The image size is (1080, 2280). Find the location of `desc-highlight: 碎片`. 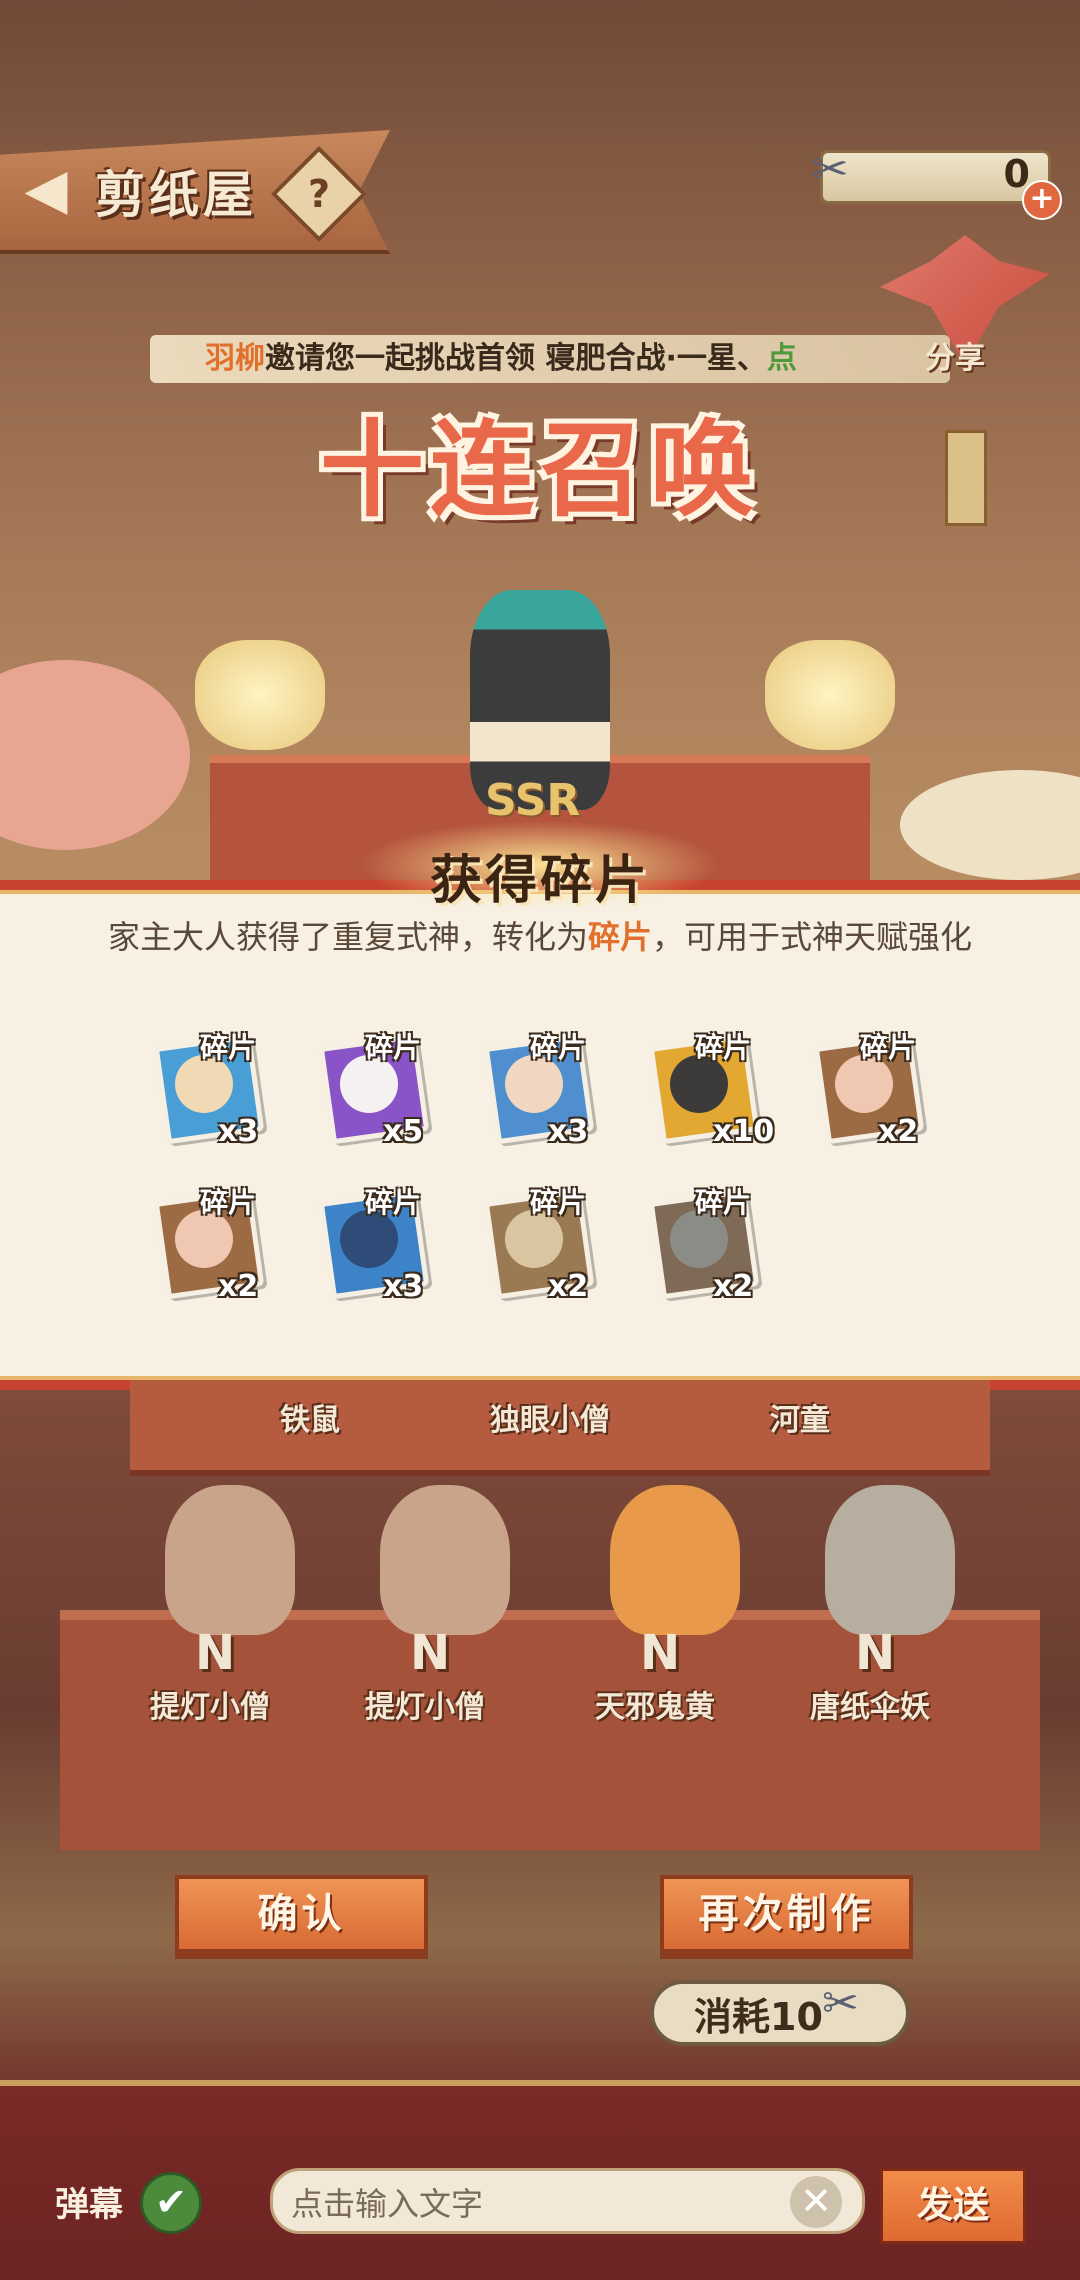

desc-highlight: 碎片 is located at coordinates (619, 937).